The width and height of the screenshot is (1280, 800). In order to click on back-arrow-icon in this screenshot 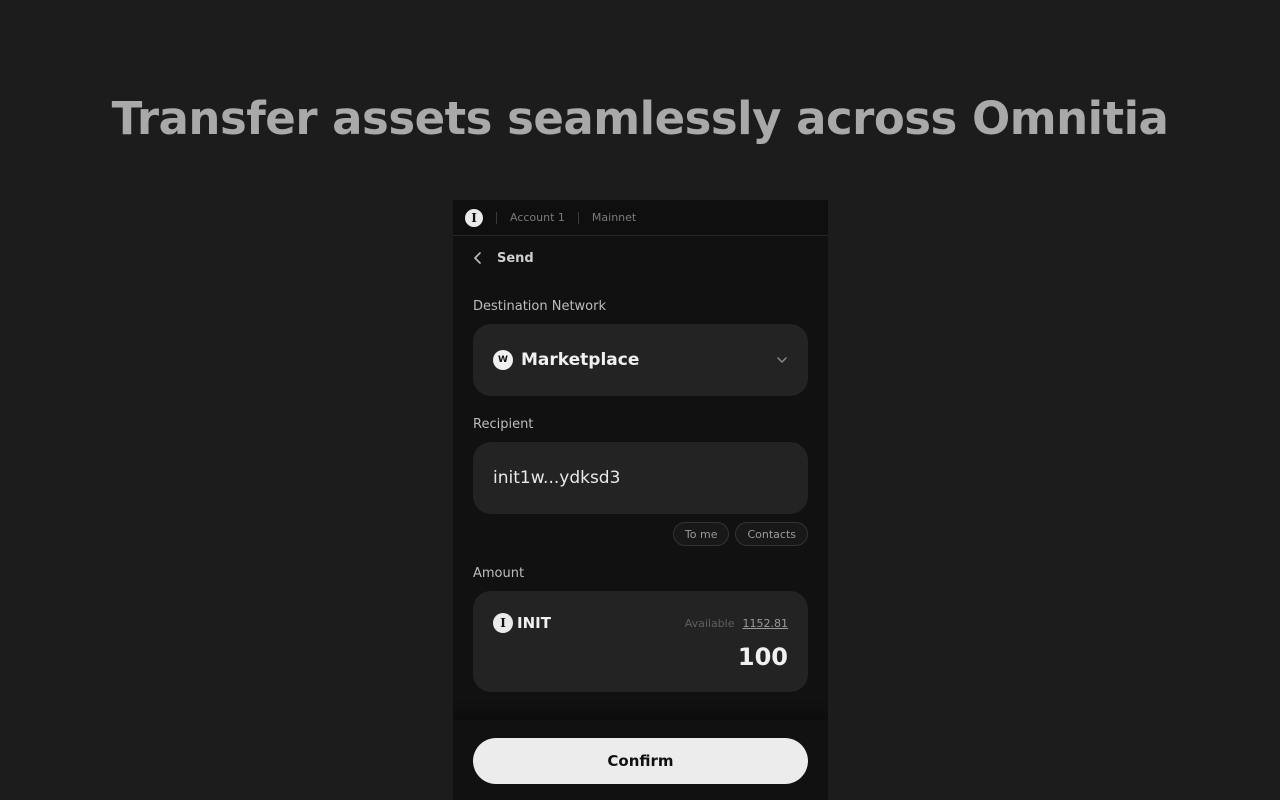, I will do `click(478, 258)`.